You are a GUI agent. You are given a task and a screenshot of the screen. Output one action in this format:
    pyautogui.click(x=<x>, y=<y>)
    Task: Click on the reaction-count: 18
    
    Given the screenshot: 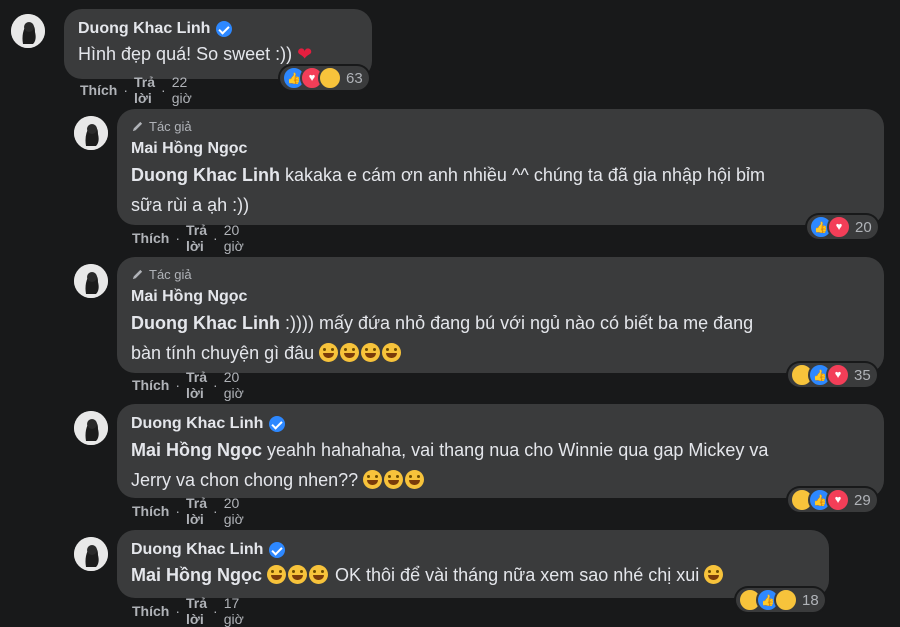 What is the action you would take?
    pyautogui.click(x=810, y=600)
    